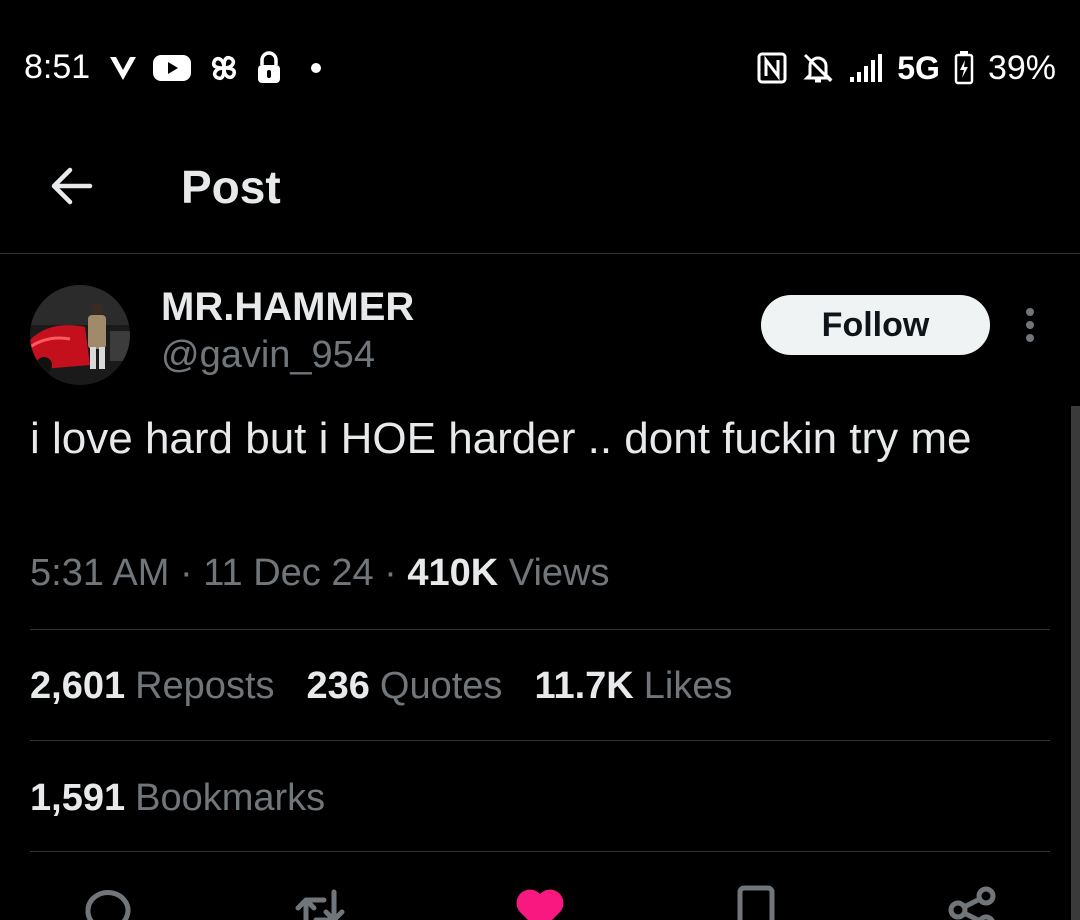 The width and height of the screenshot is (1080, 920). Describe the element at coordinates (866, 68) in the screenshot. I see `signal-icon` at that location.